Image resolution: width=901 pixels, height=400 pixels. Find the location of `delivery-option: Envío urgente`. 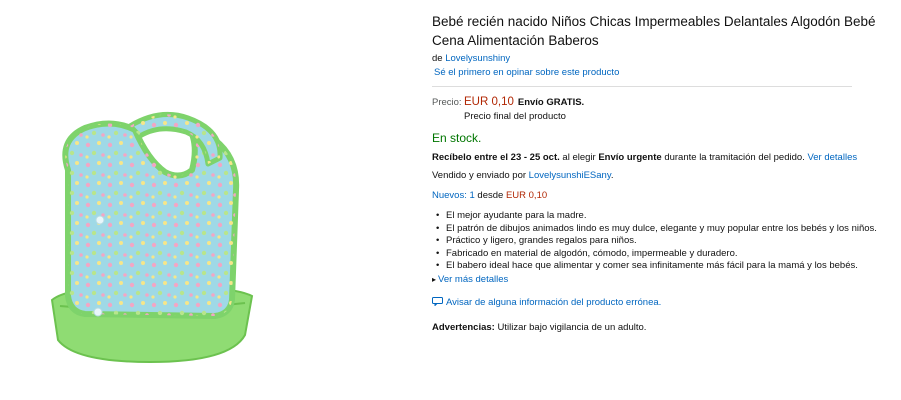

delivery-option: Envío urgente is located at coordinates (630, 157).